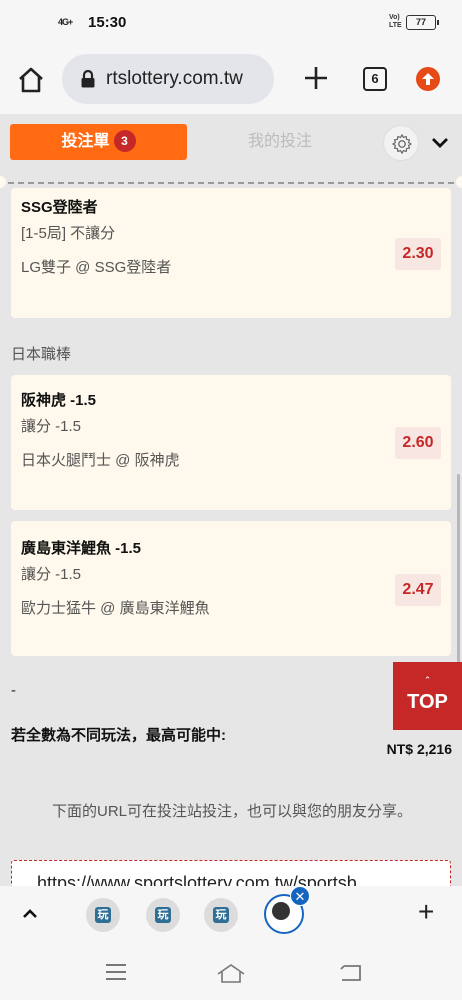 This screenshot has width=462, height=1000. I want to click on collapse-button, so click(441, 142).